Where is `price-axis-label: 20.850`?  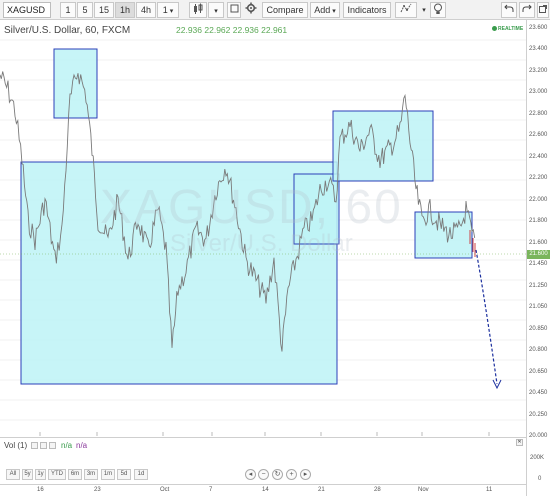 price-axis-label: 20.850 is located at coordinates (538, 328).